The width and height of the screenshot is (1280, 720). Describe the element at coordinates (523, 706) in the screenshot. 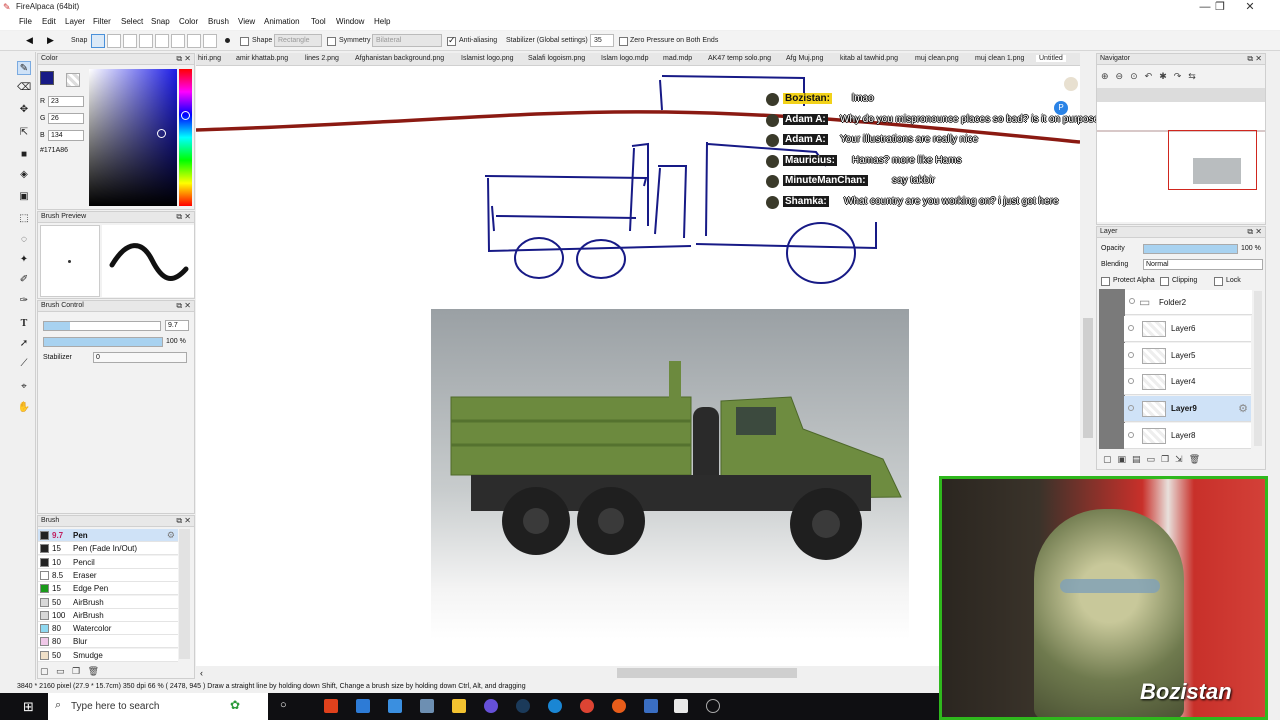

I see `steam-icon` at that location.